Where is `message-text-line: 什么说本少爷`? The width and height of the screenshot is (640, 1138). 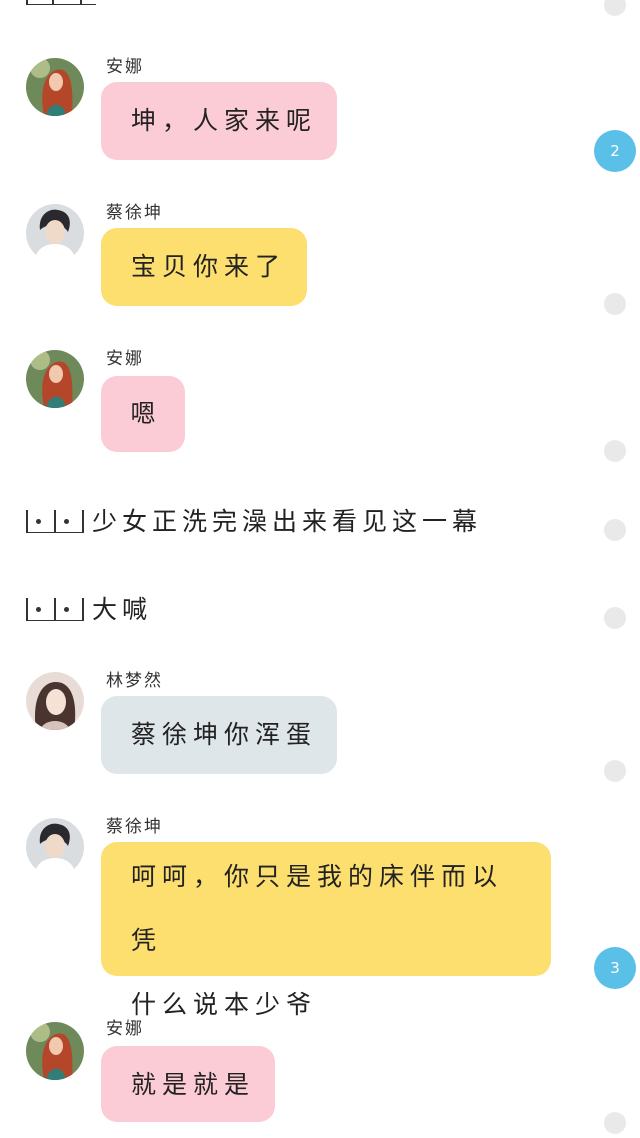
message-text-line: 什么说本少爷 is located at coordinates (224, 1004).